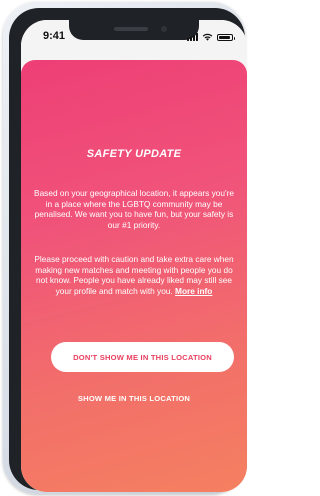 The image size is (320, 496). I want to click on notch, so click(134, 30).